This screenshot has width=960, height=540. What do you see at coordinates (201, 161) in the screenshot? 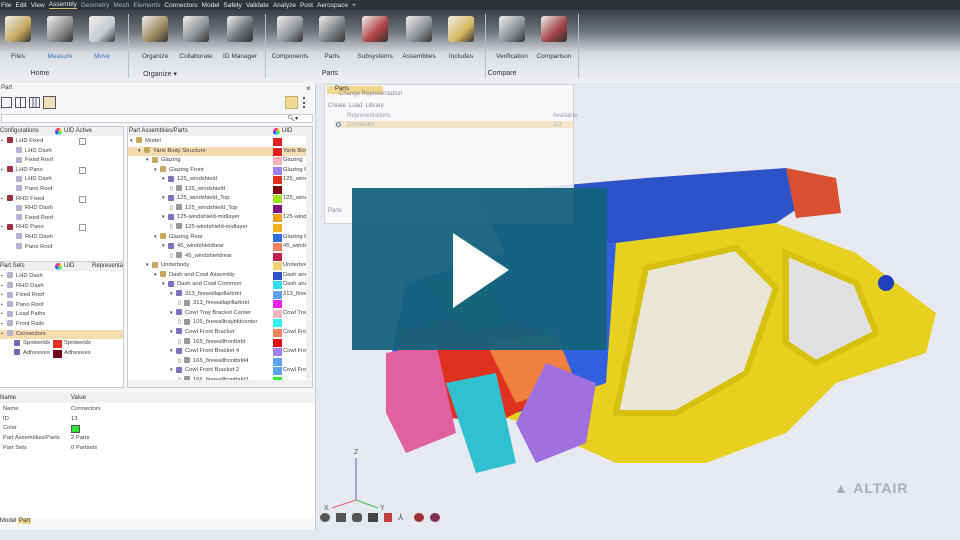
I see `tree-row: ▾ Glazing` at bounding box center [201, 161].